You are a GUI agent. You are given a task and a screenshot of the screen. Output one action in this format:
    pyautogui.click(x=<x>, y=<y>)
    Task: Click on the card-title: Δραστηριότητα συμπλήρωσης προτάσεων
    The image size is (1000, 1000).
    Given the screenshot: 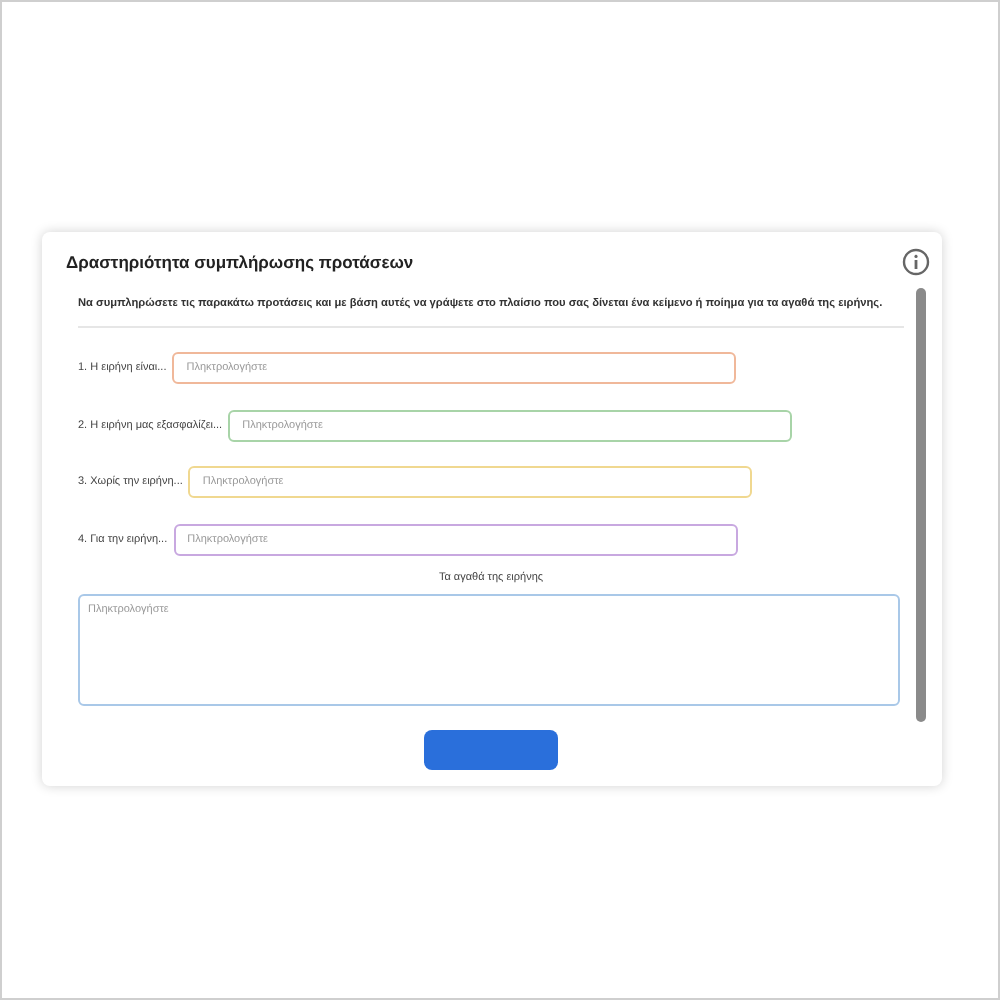 What is the action you would take?
    pyautogui.click(x=240, y=262)
    